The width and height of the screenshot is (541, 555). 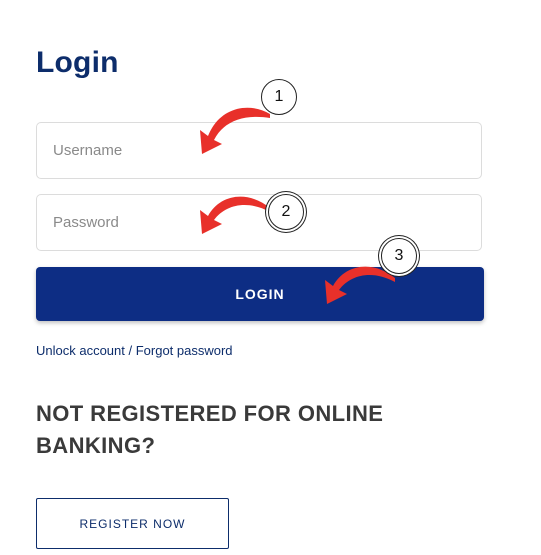 What do you see at coordinates (286, 212) in the screenshot?
I see `annotation-step-2: 2` at bounding box center [286, 212].